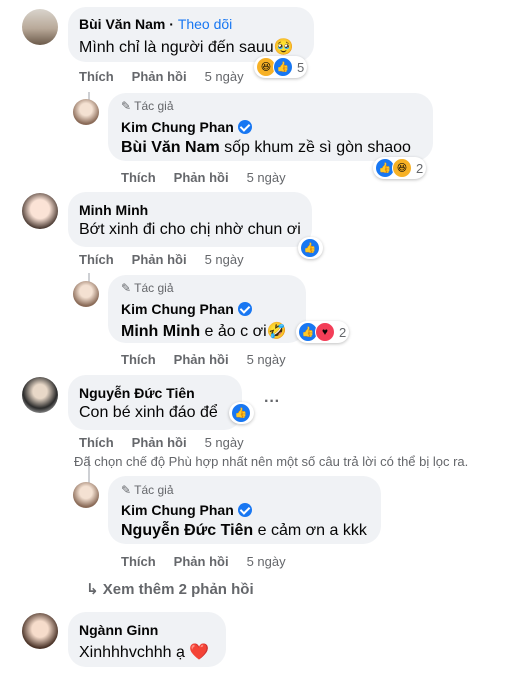 This screenshot has width=513, height=674. I want to click on comment-author: Nguyễn Đức Tiên, so click(137, 393).